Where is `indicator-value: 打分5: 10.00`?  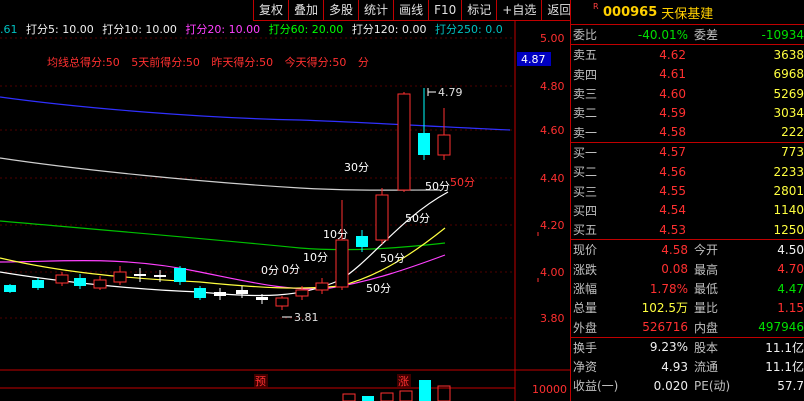 indicator-value: 打分5: 10.00 is located at coordinates (60, 29).